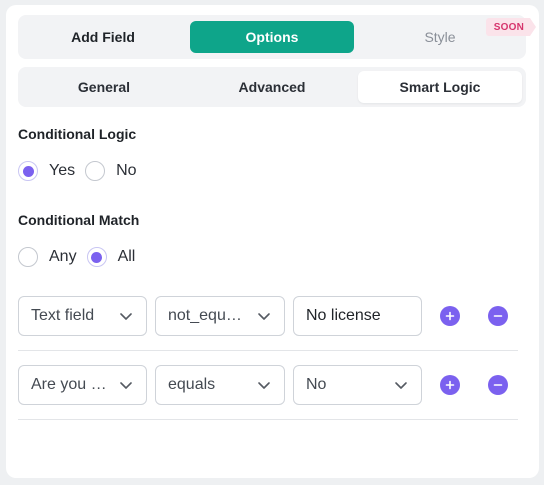  What do you see at coordinates (104, 87) in the screenshot?
I see `subtab-general: General` at bounding box center [104, 87].